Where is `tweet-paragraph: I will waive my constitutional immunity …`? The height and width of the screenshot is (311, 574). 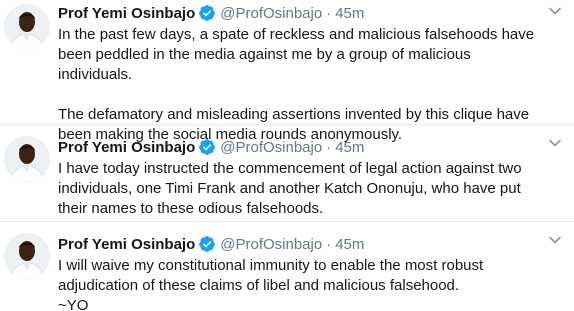 tweet-paragraph: I will waive my constitutional immunity … is located at coordinates (271, 275).